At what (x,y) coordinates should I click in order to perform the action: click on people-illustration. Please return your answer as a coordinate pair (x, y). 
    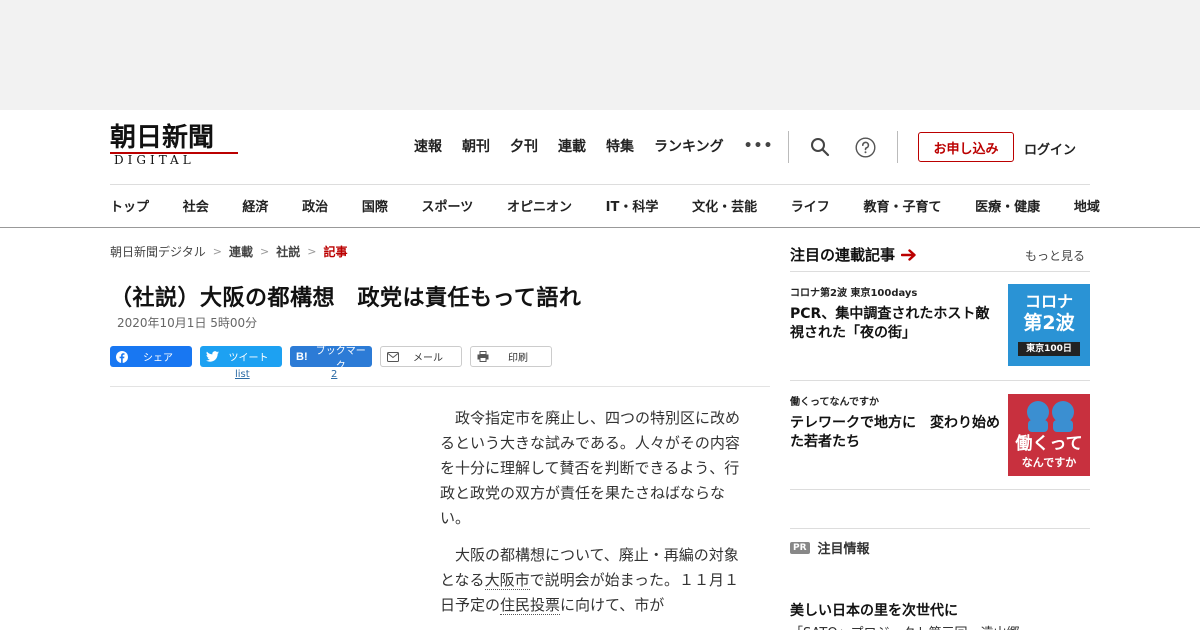
    Looking at the image, I should click on (1050, 416).